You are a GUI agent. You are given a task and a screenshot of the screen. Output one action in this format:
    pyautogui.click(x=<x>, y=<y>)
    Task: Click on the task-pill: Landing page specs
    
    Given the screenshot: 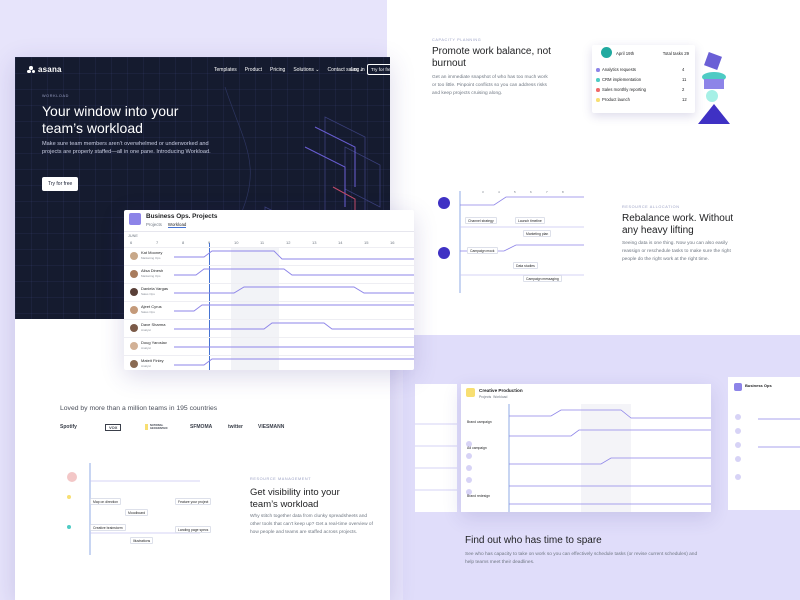 What is the action you would take?
    pyautogui.click(x=193, y=529)
    